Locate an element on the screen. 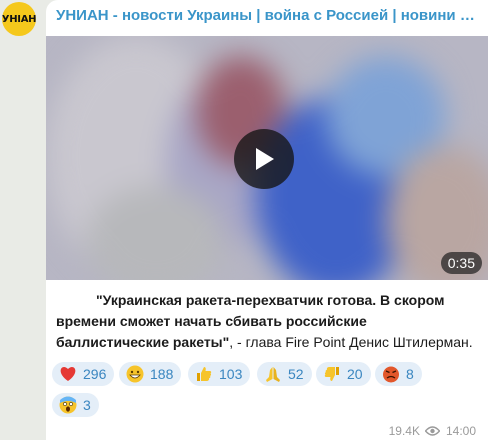 This screenshot has width=488, height=440. view-count: 19.4K is located at coordinates (404, 431).